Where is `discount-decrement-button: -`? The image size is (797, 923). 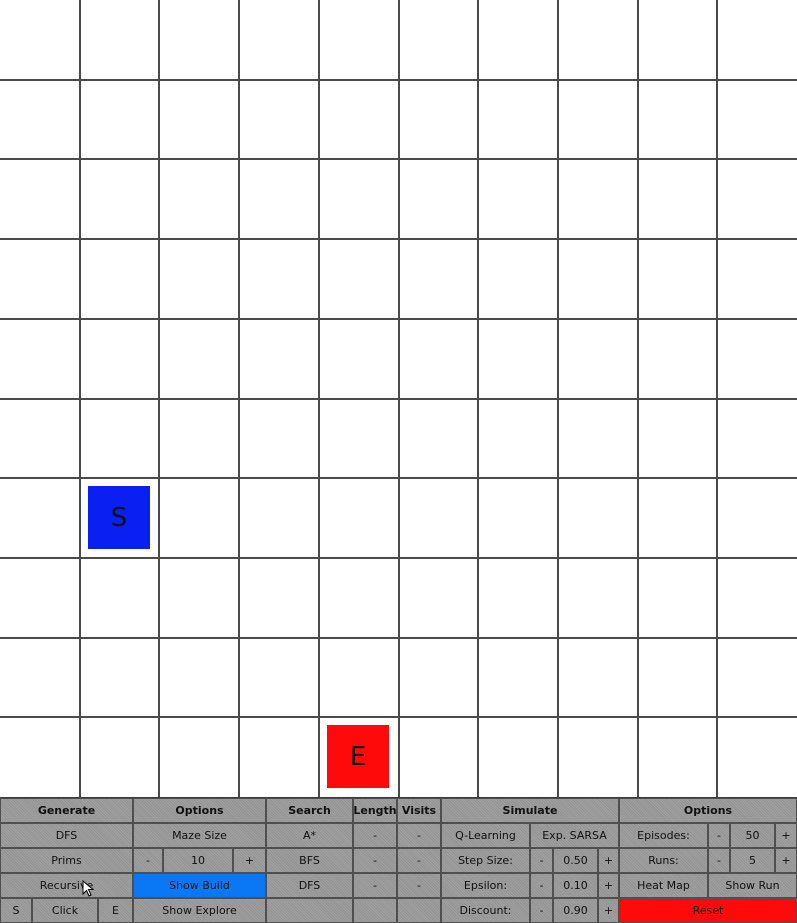 discount-decrement-button: - is located at coordinates (541, 910).